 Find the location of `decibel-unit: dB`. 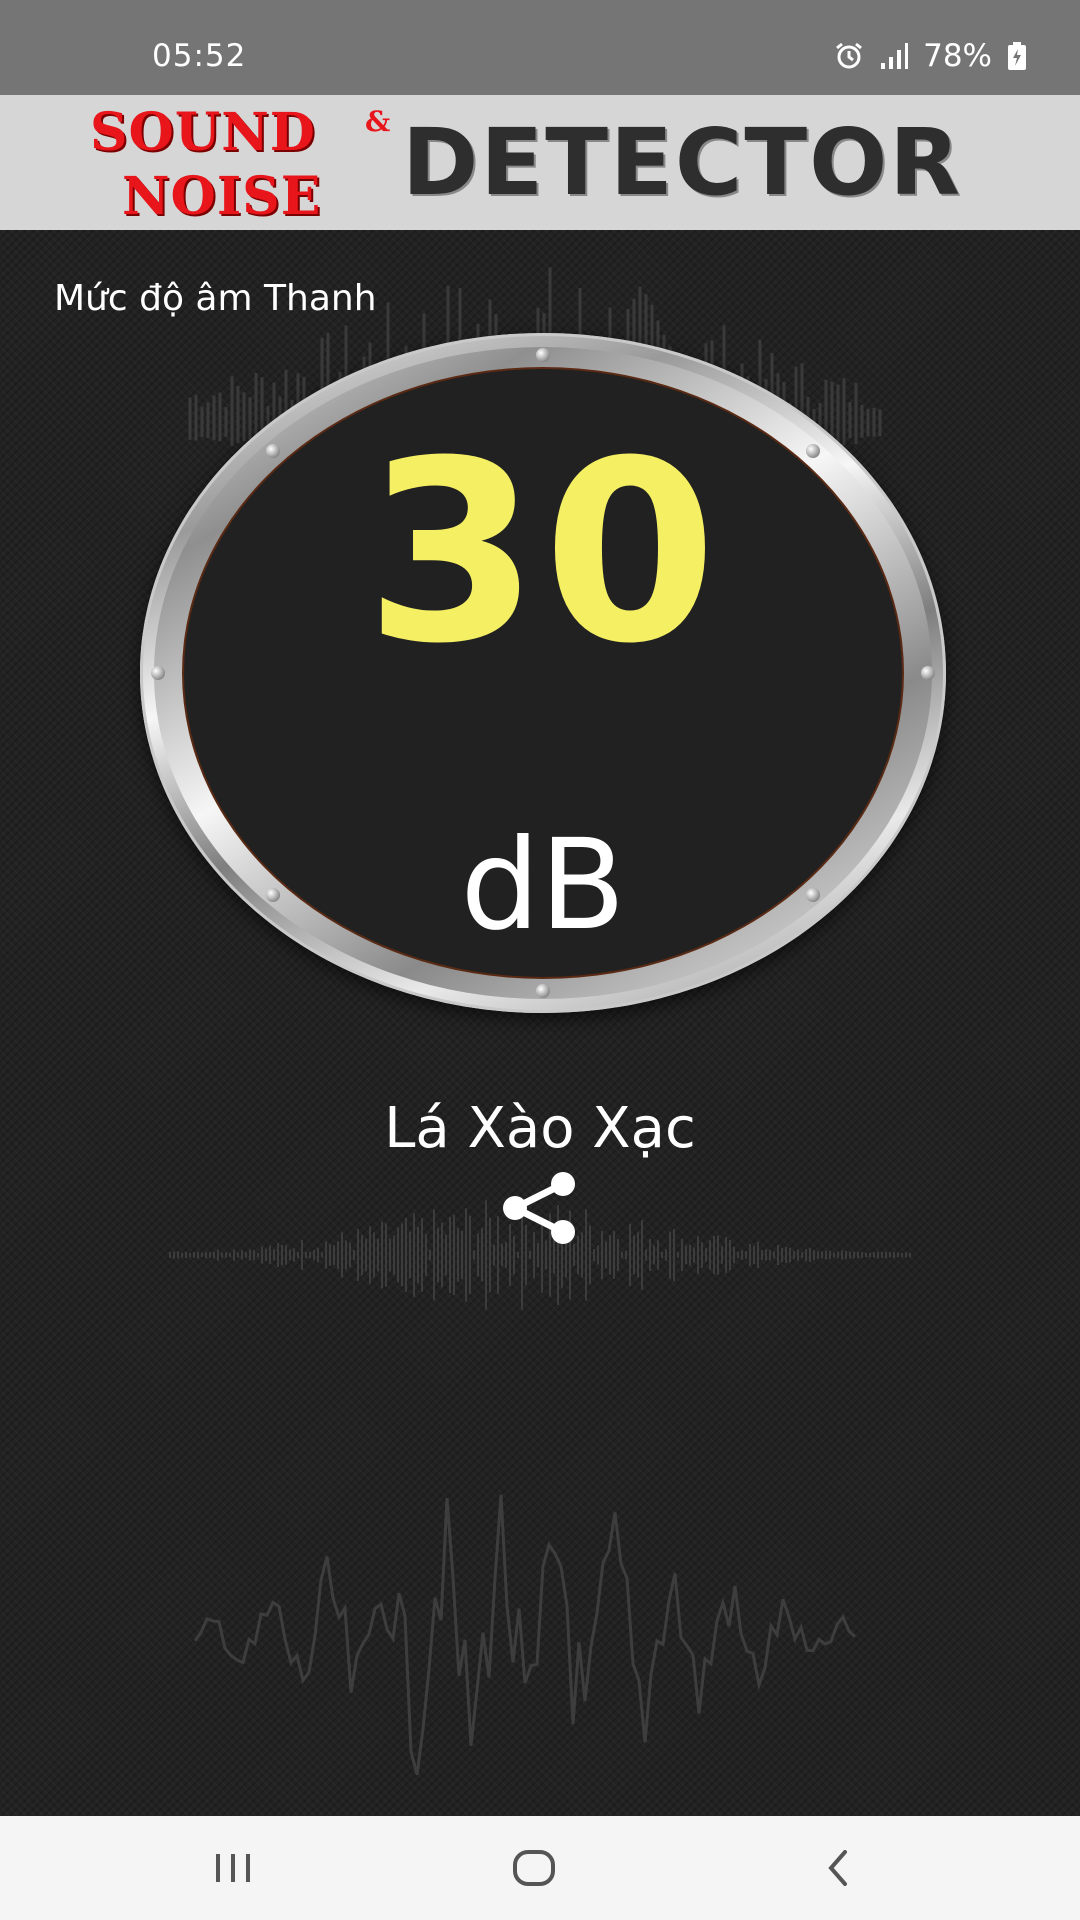

decibel-unit: dB is located at coordinates (543, 885).